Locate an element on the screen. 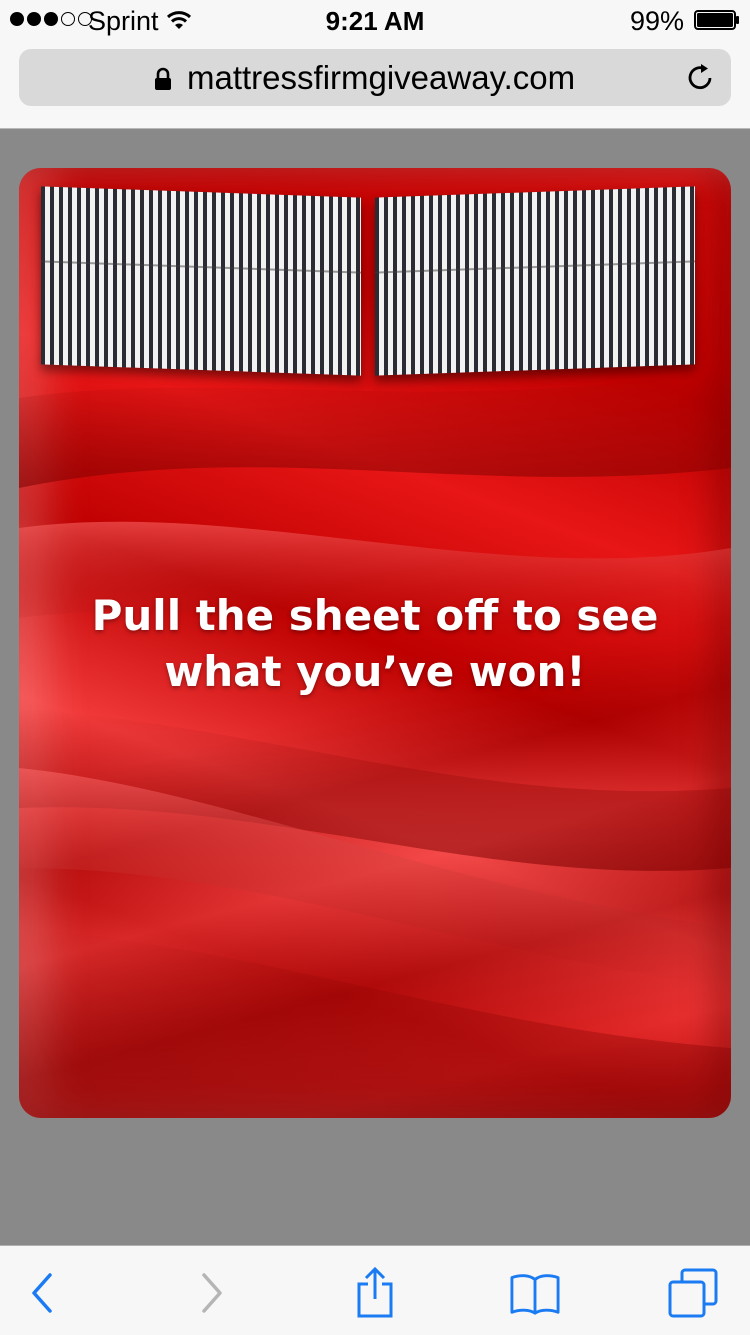 The width and height of the screenshot is (750, 1335). tabs-button is located at coordinates (693, 1293).